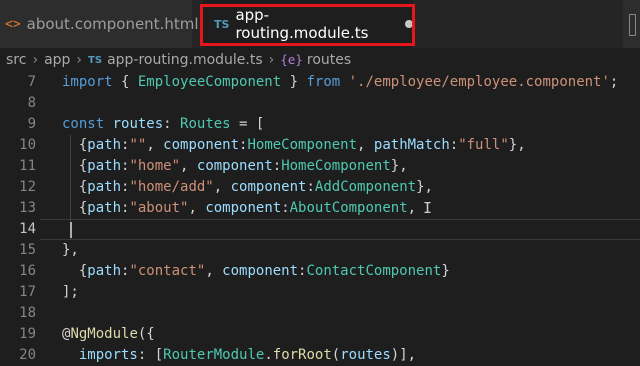  Describe the element at coordinates (13, 24) in the screenshot. I see `html-file-icon: <>` at that location.